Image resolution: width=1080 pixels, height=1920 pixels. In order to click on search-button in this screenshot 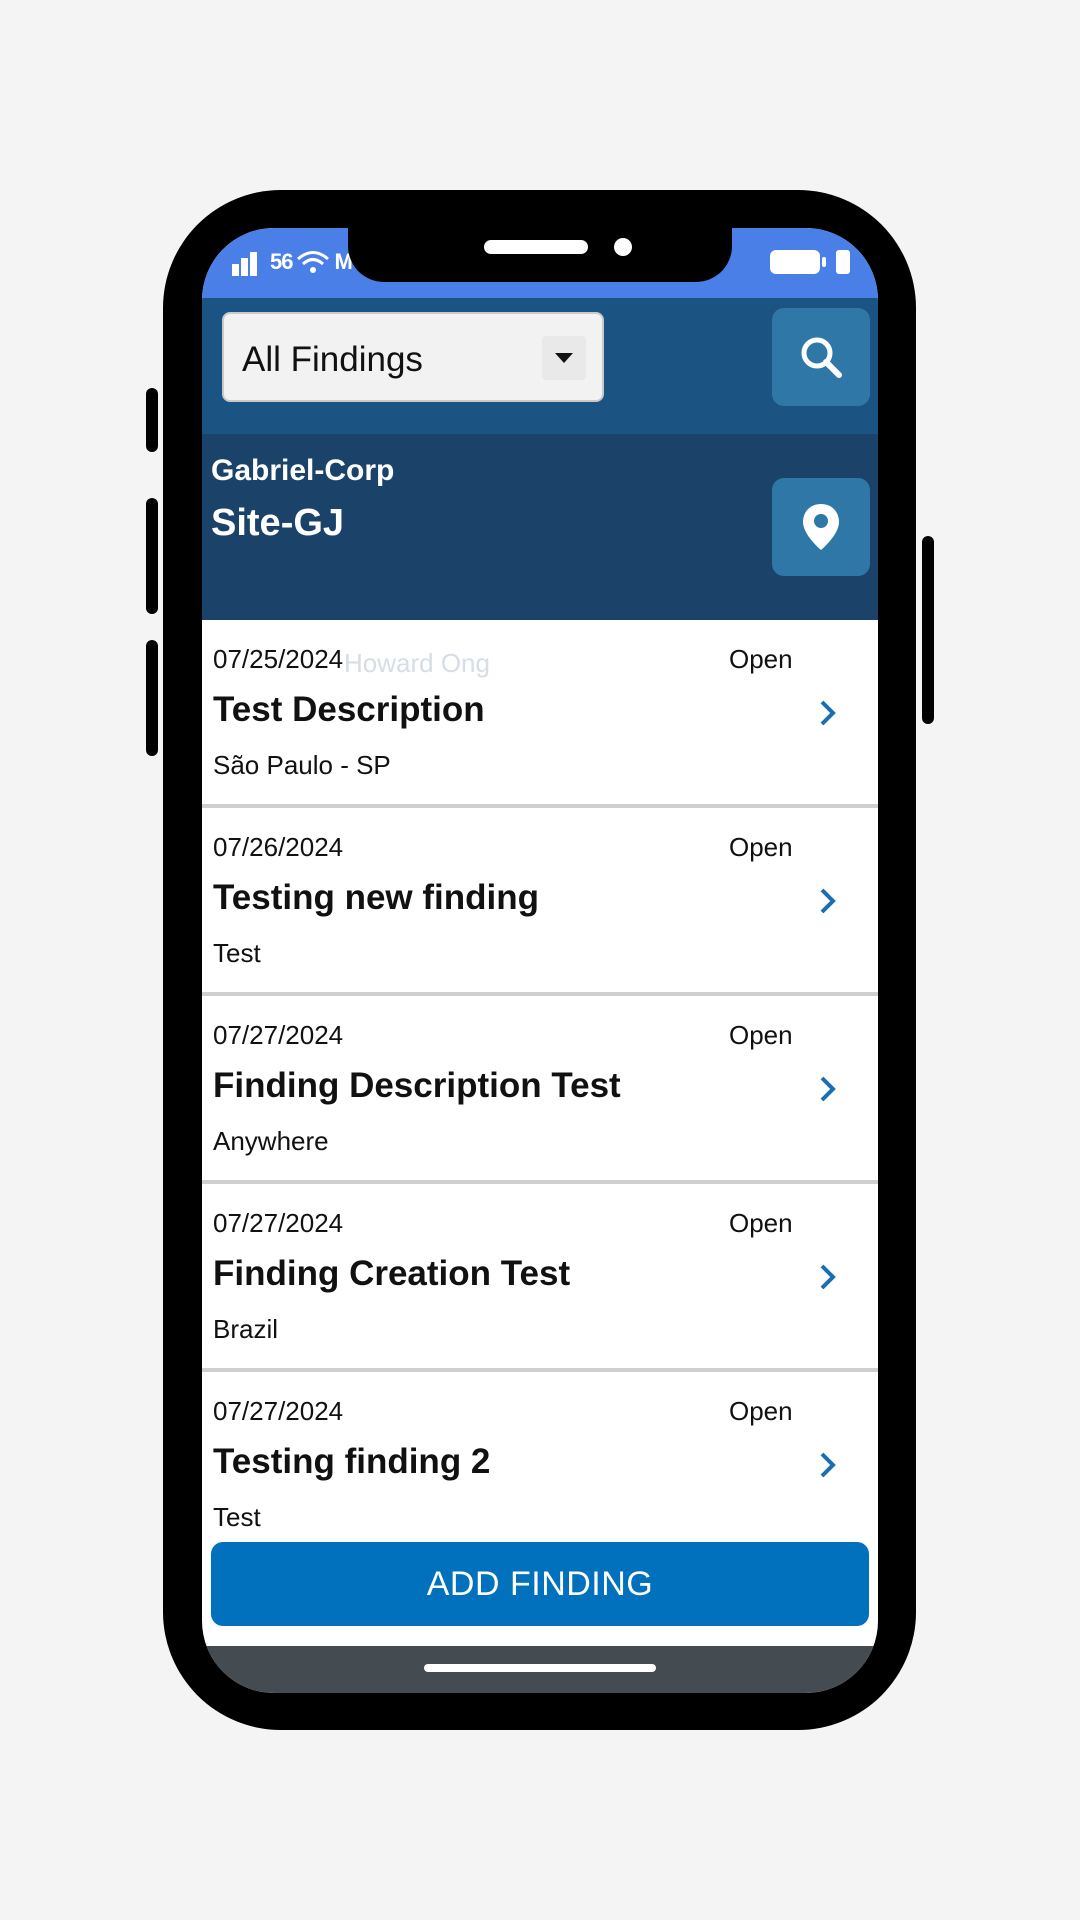, I will do `click(821, 357)`.